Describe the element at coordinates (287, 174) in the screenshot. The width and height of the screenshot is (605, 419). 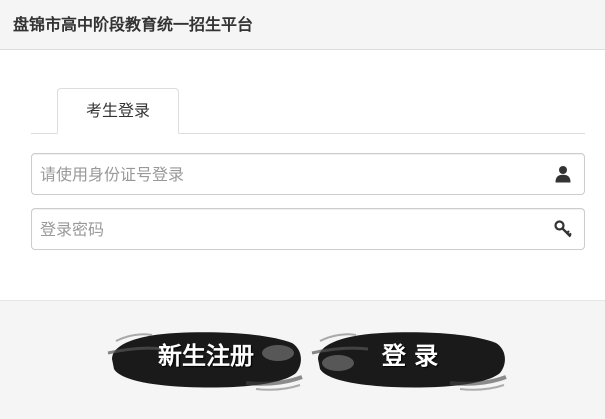
I see `id-number-input` at that location.